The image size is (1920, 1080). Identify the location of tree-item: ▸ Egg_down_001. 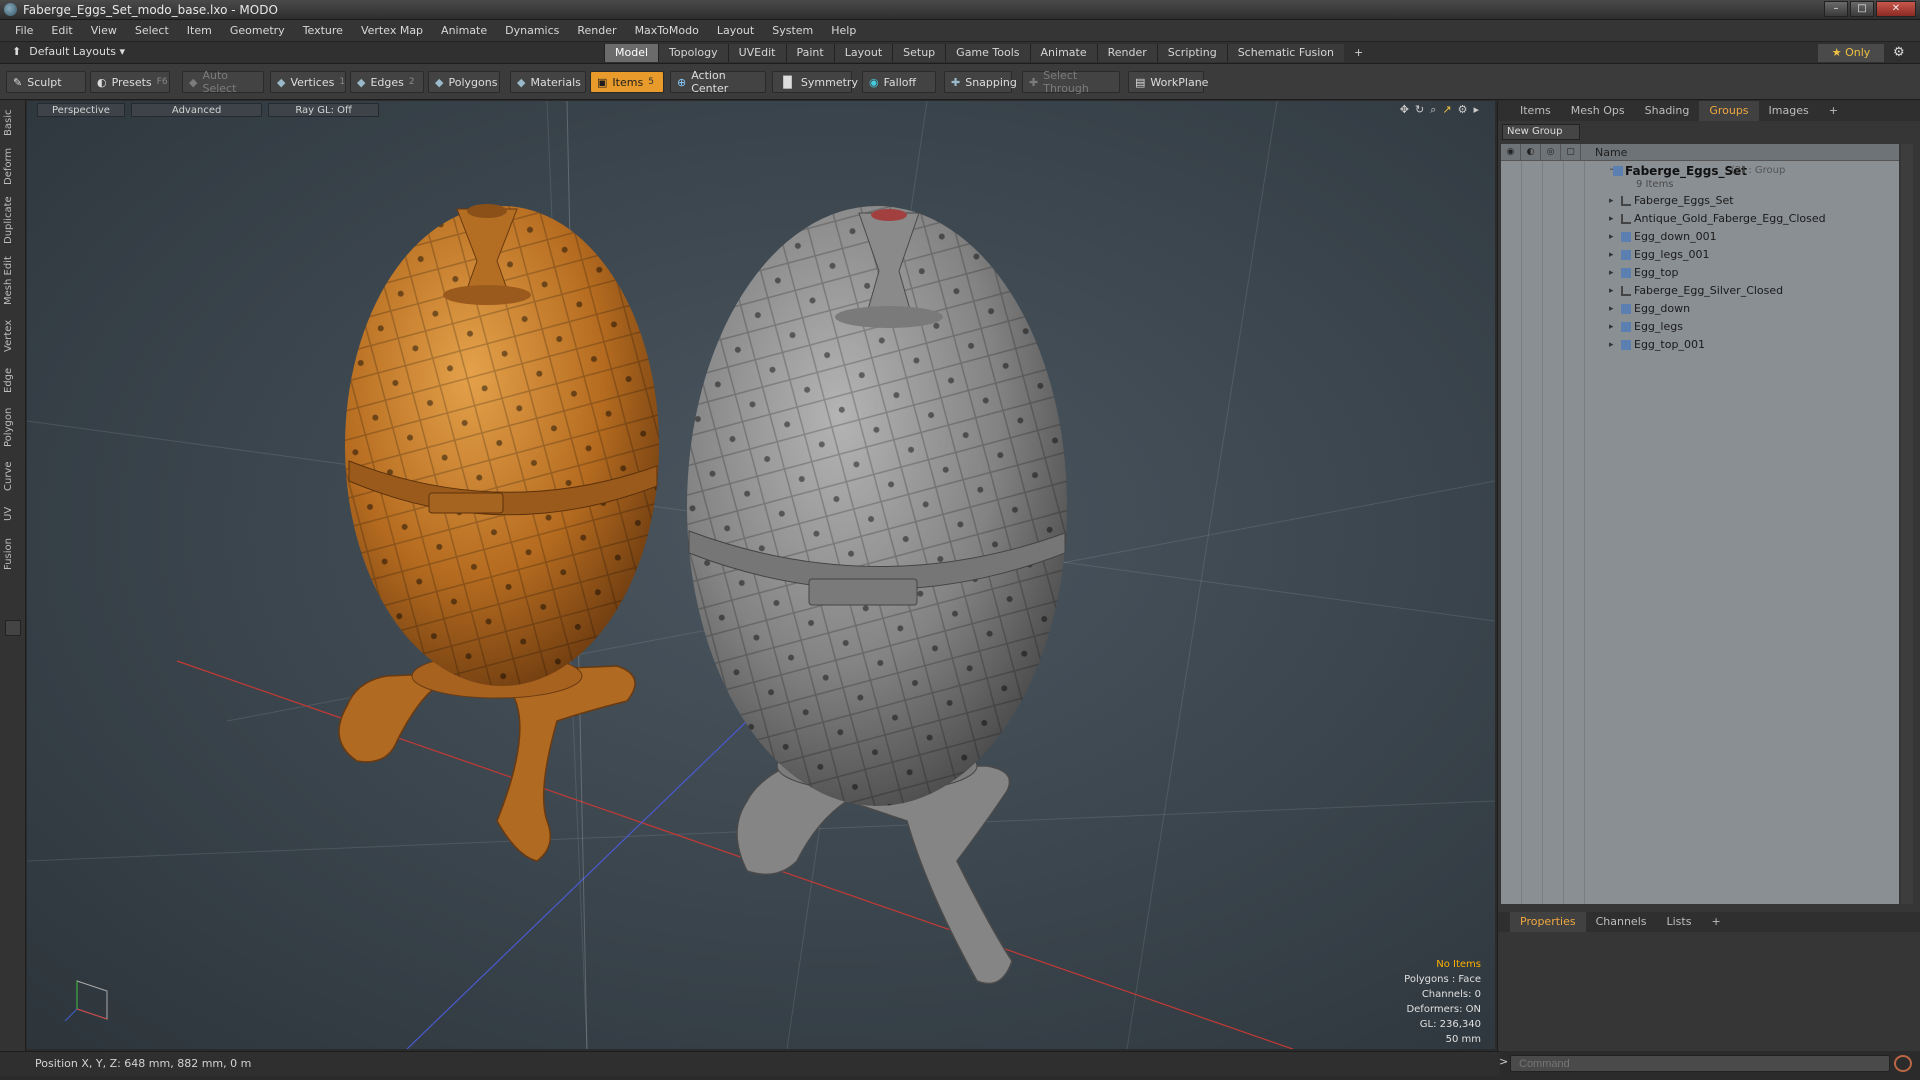
(1700, 237).